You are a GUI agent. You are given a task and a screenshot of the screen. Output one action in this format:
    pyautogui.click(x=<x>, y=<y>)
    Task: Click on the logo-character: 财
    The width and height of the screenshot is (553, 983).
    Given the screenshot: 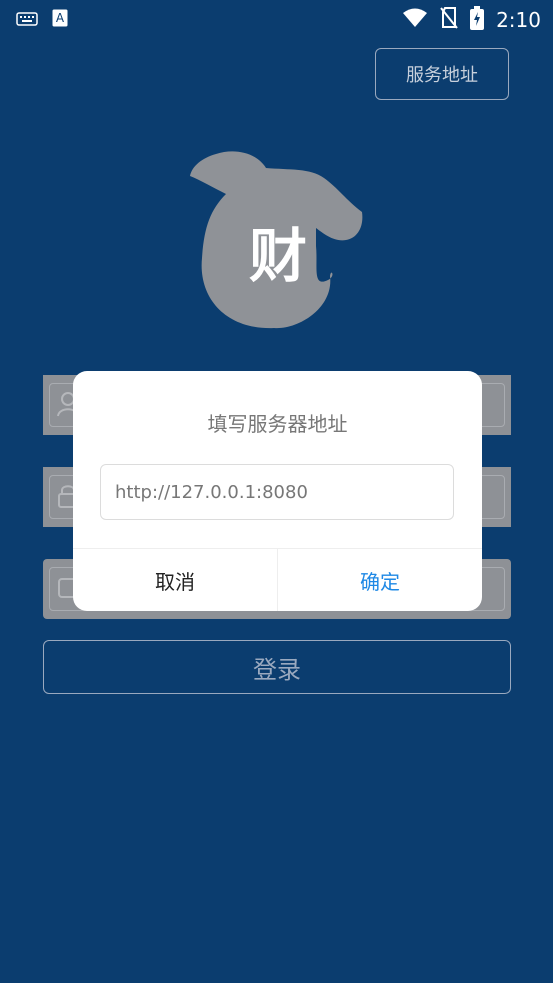 What is the action you would take?
    pyautogui.click(x=278, y=256)
    